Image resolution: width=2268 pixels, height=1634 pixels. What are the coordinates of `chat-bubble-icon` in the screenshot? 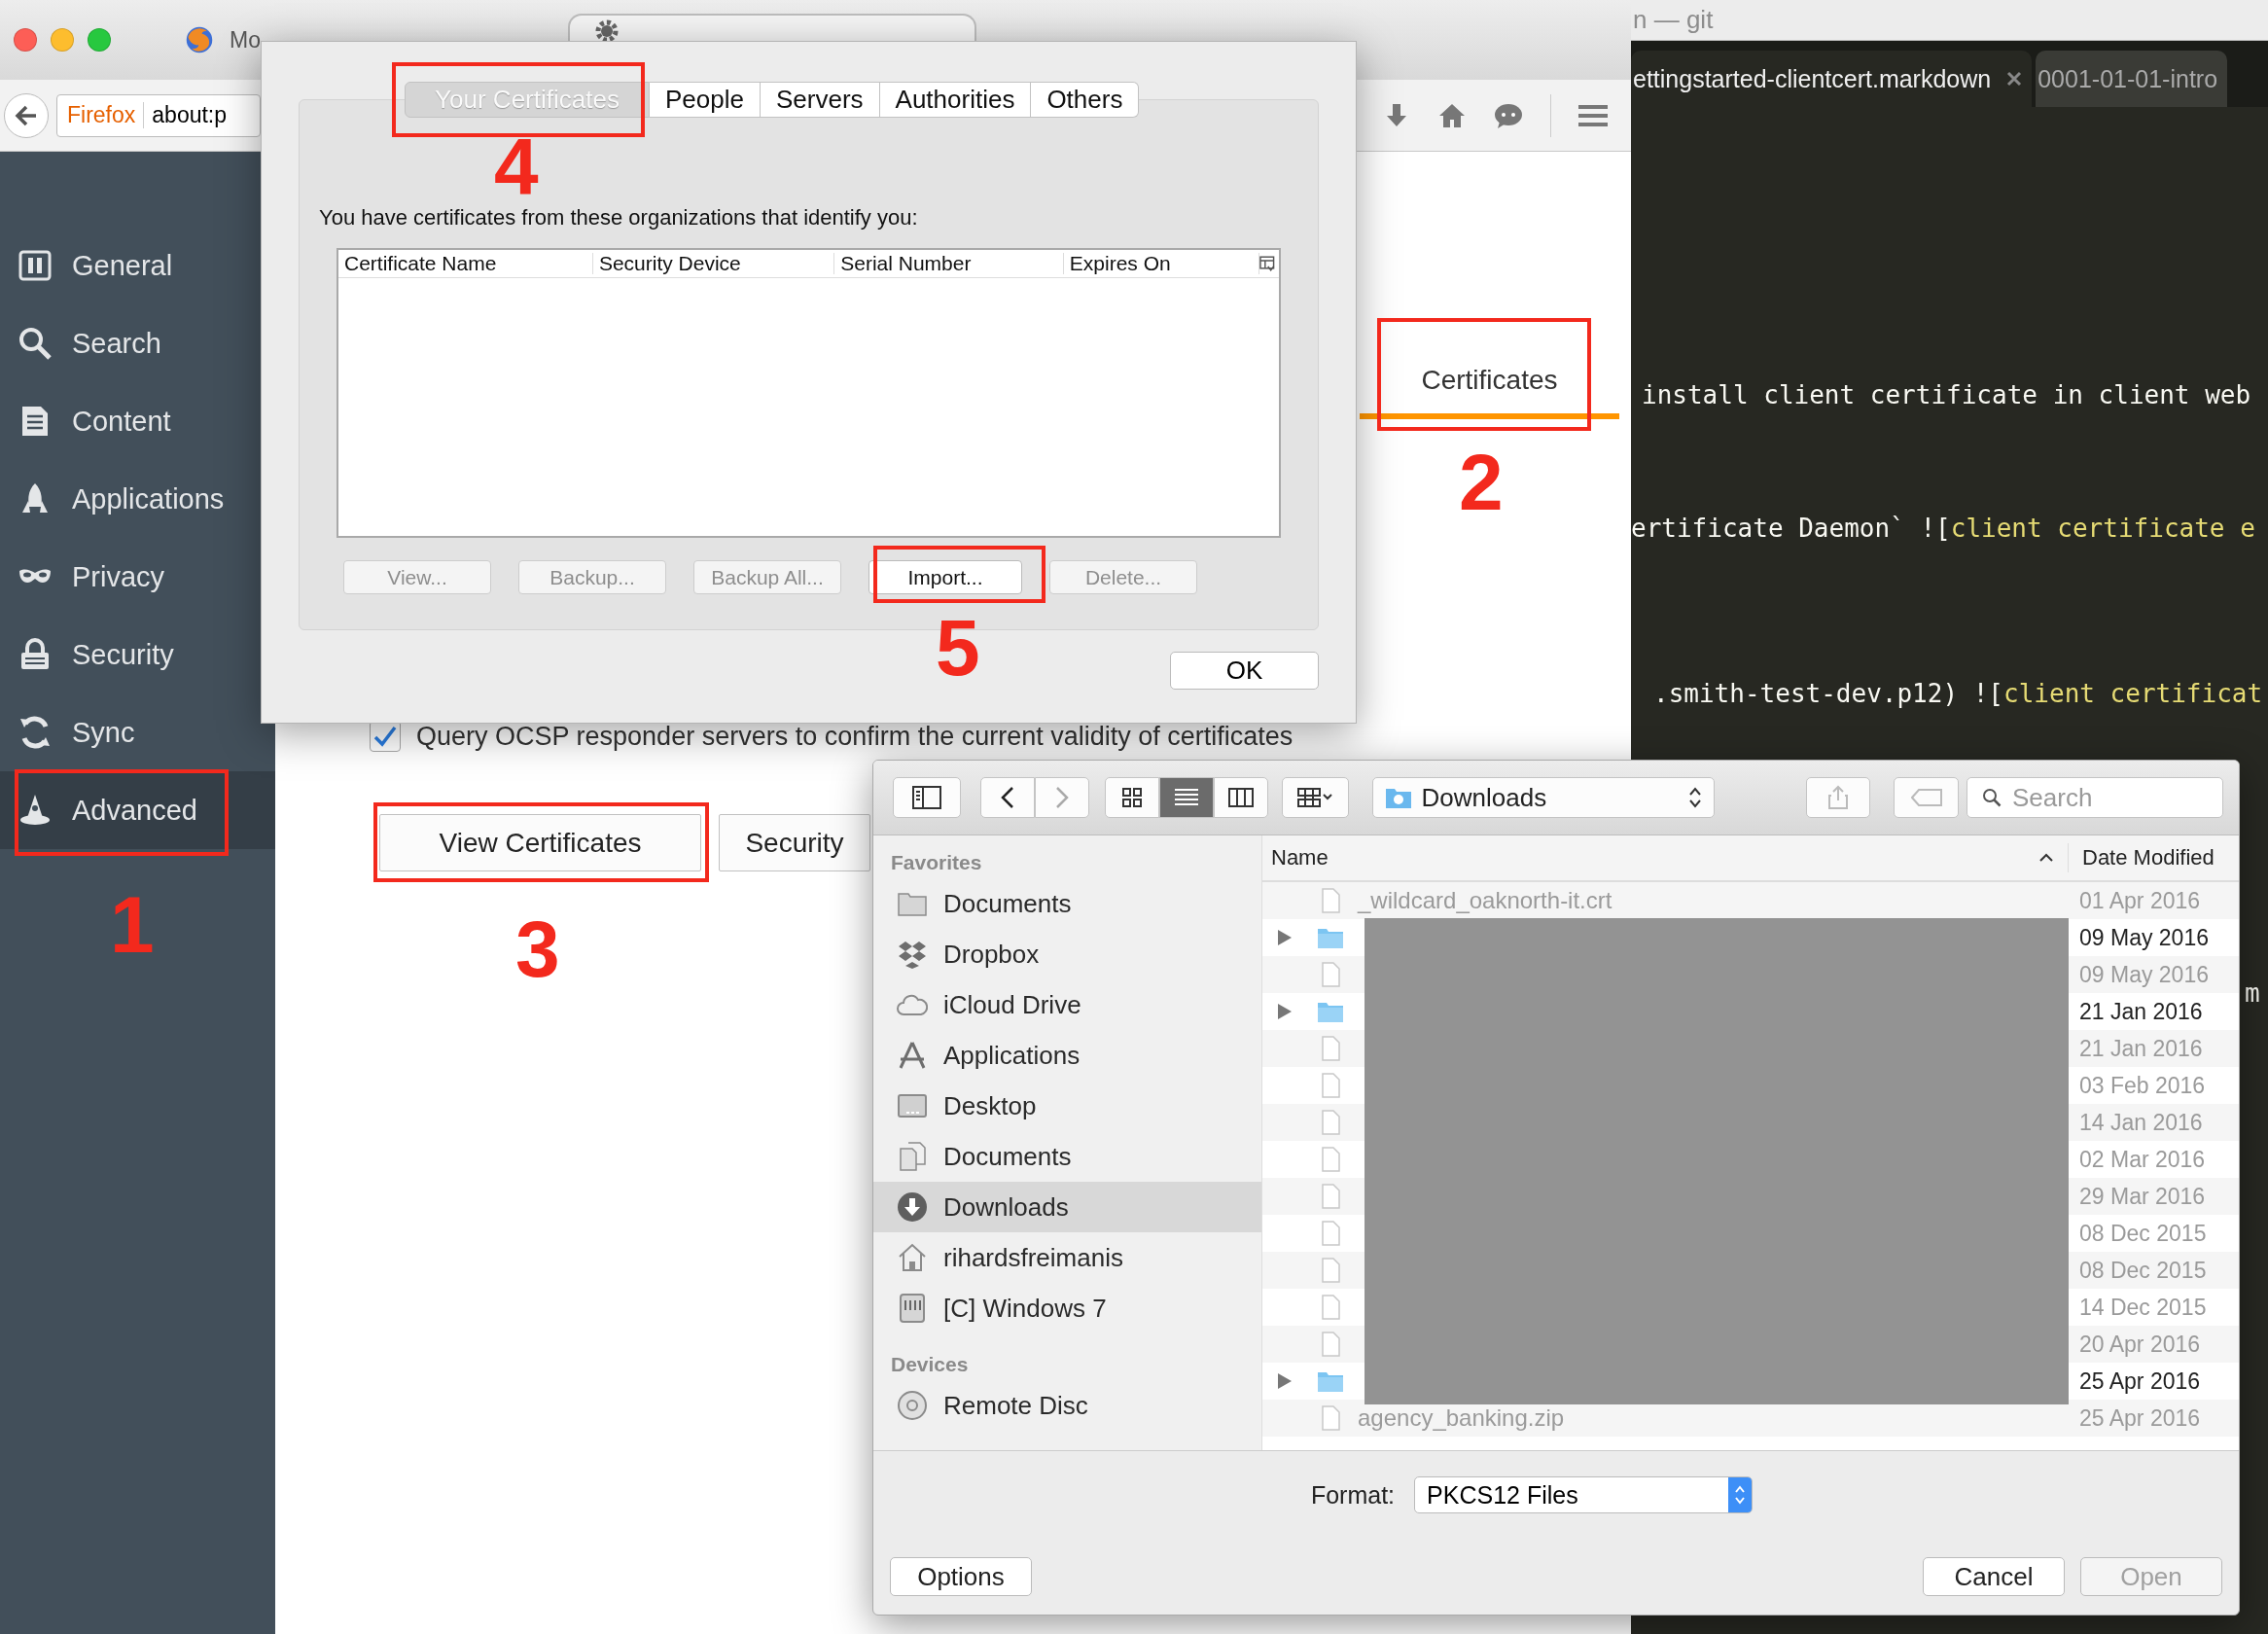 It's located at (1508, 115).